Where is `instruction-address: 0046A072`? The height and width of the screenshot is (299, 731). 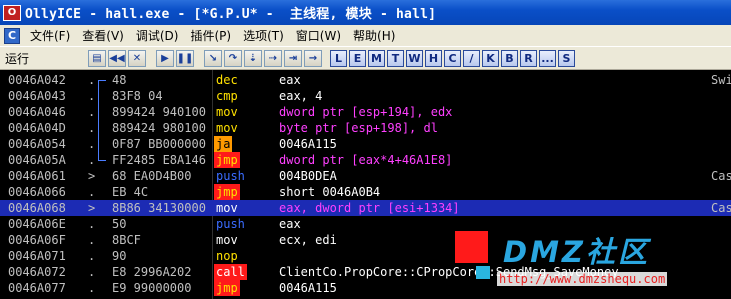 instruction-address: 0046A072 is located at coordinates (37, 272).